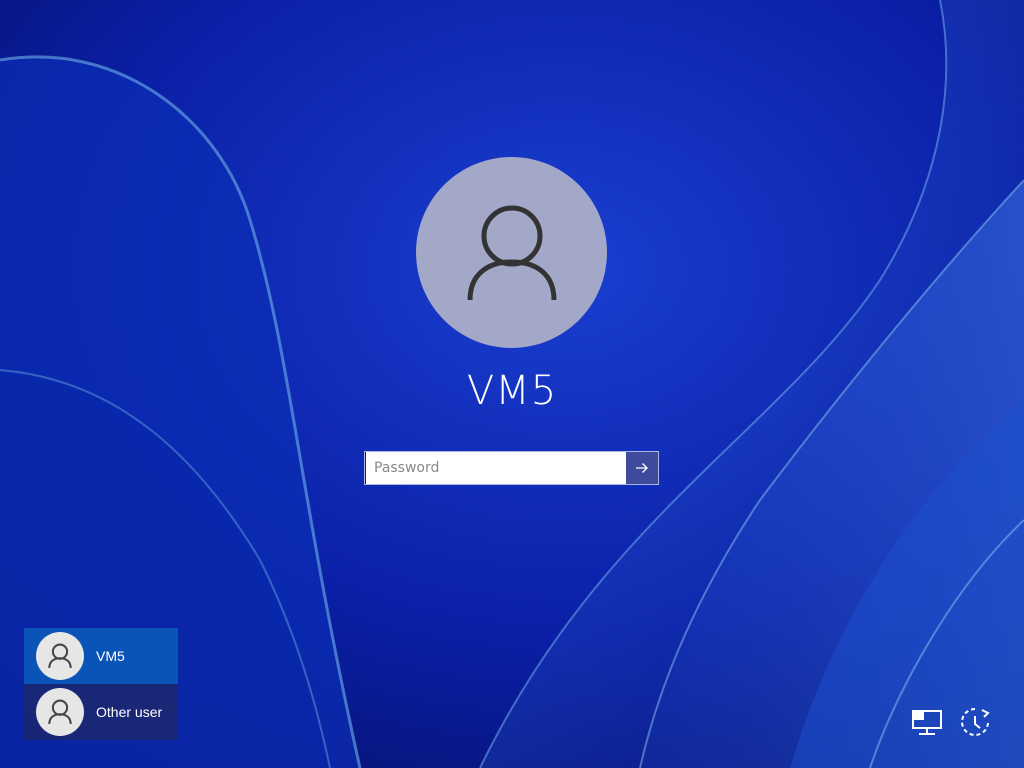 Image resolution: width=1024 pixels, height=768 pixels. I want to click on account-name: VM5, so click(512, 391).